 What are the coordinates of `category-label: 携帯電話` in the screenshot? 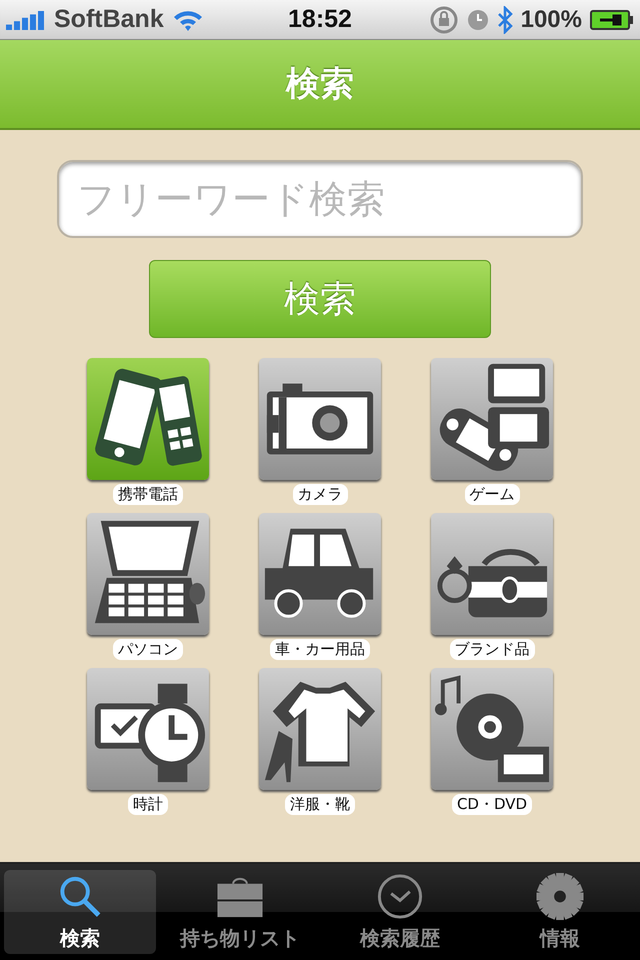 It's located at (148, 494).